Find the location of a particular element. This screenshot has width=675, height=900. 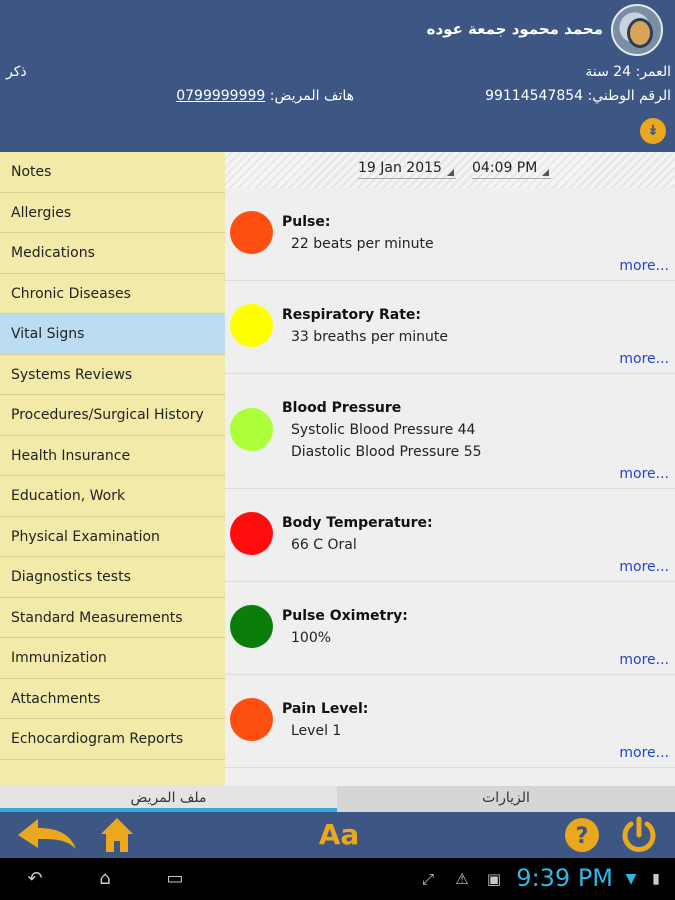

power-icon is located at coordinates (639, 835).